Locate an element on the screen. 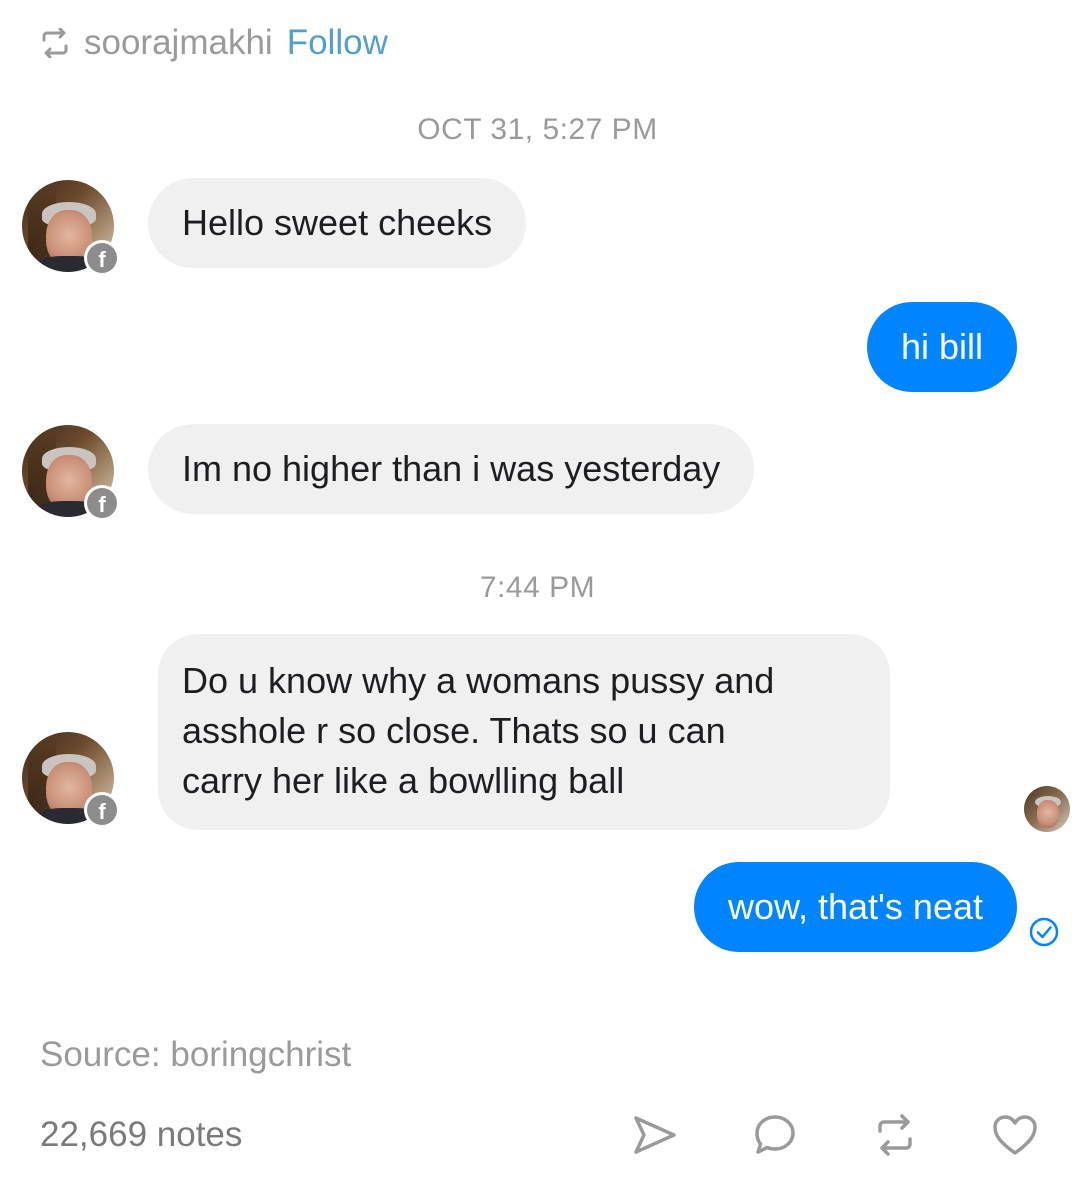 The height and width of the screenshot is (1200, 1075). follow-button: Follow is located at coordinates (337, 43).